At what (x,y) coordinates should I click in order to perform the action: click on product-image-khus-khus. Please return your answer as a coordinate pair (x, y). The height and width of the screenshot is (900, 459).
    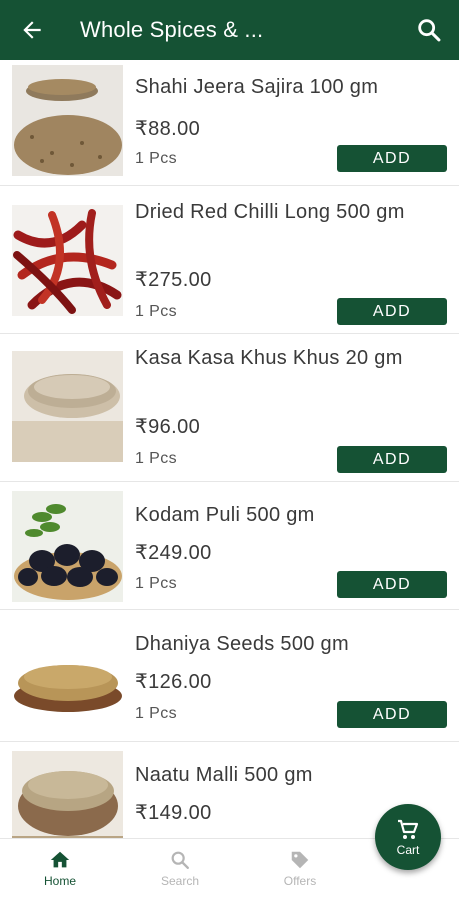
    Looking at the image, I should click on (67, 406).